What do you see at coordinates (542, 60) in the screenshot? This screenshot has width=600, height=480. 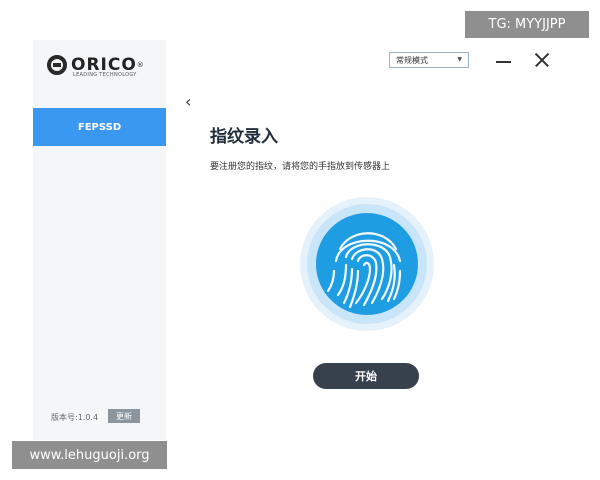 I see `close-button` at bounding box center [542, 60].